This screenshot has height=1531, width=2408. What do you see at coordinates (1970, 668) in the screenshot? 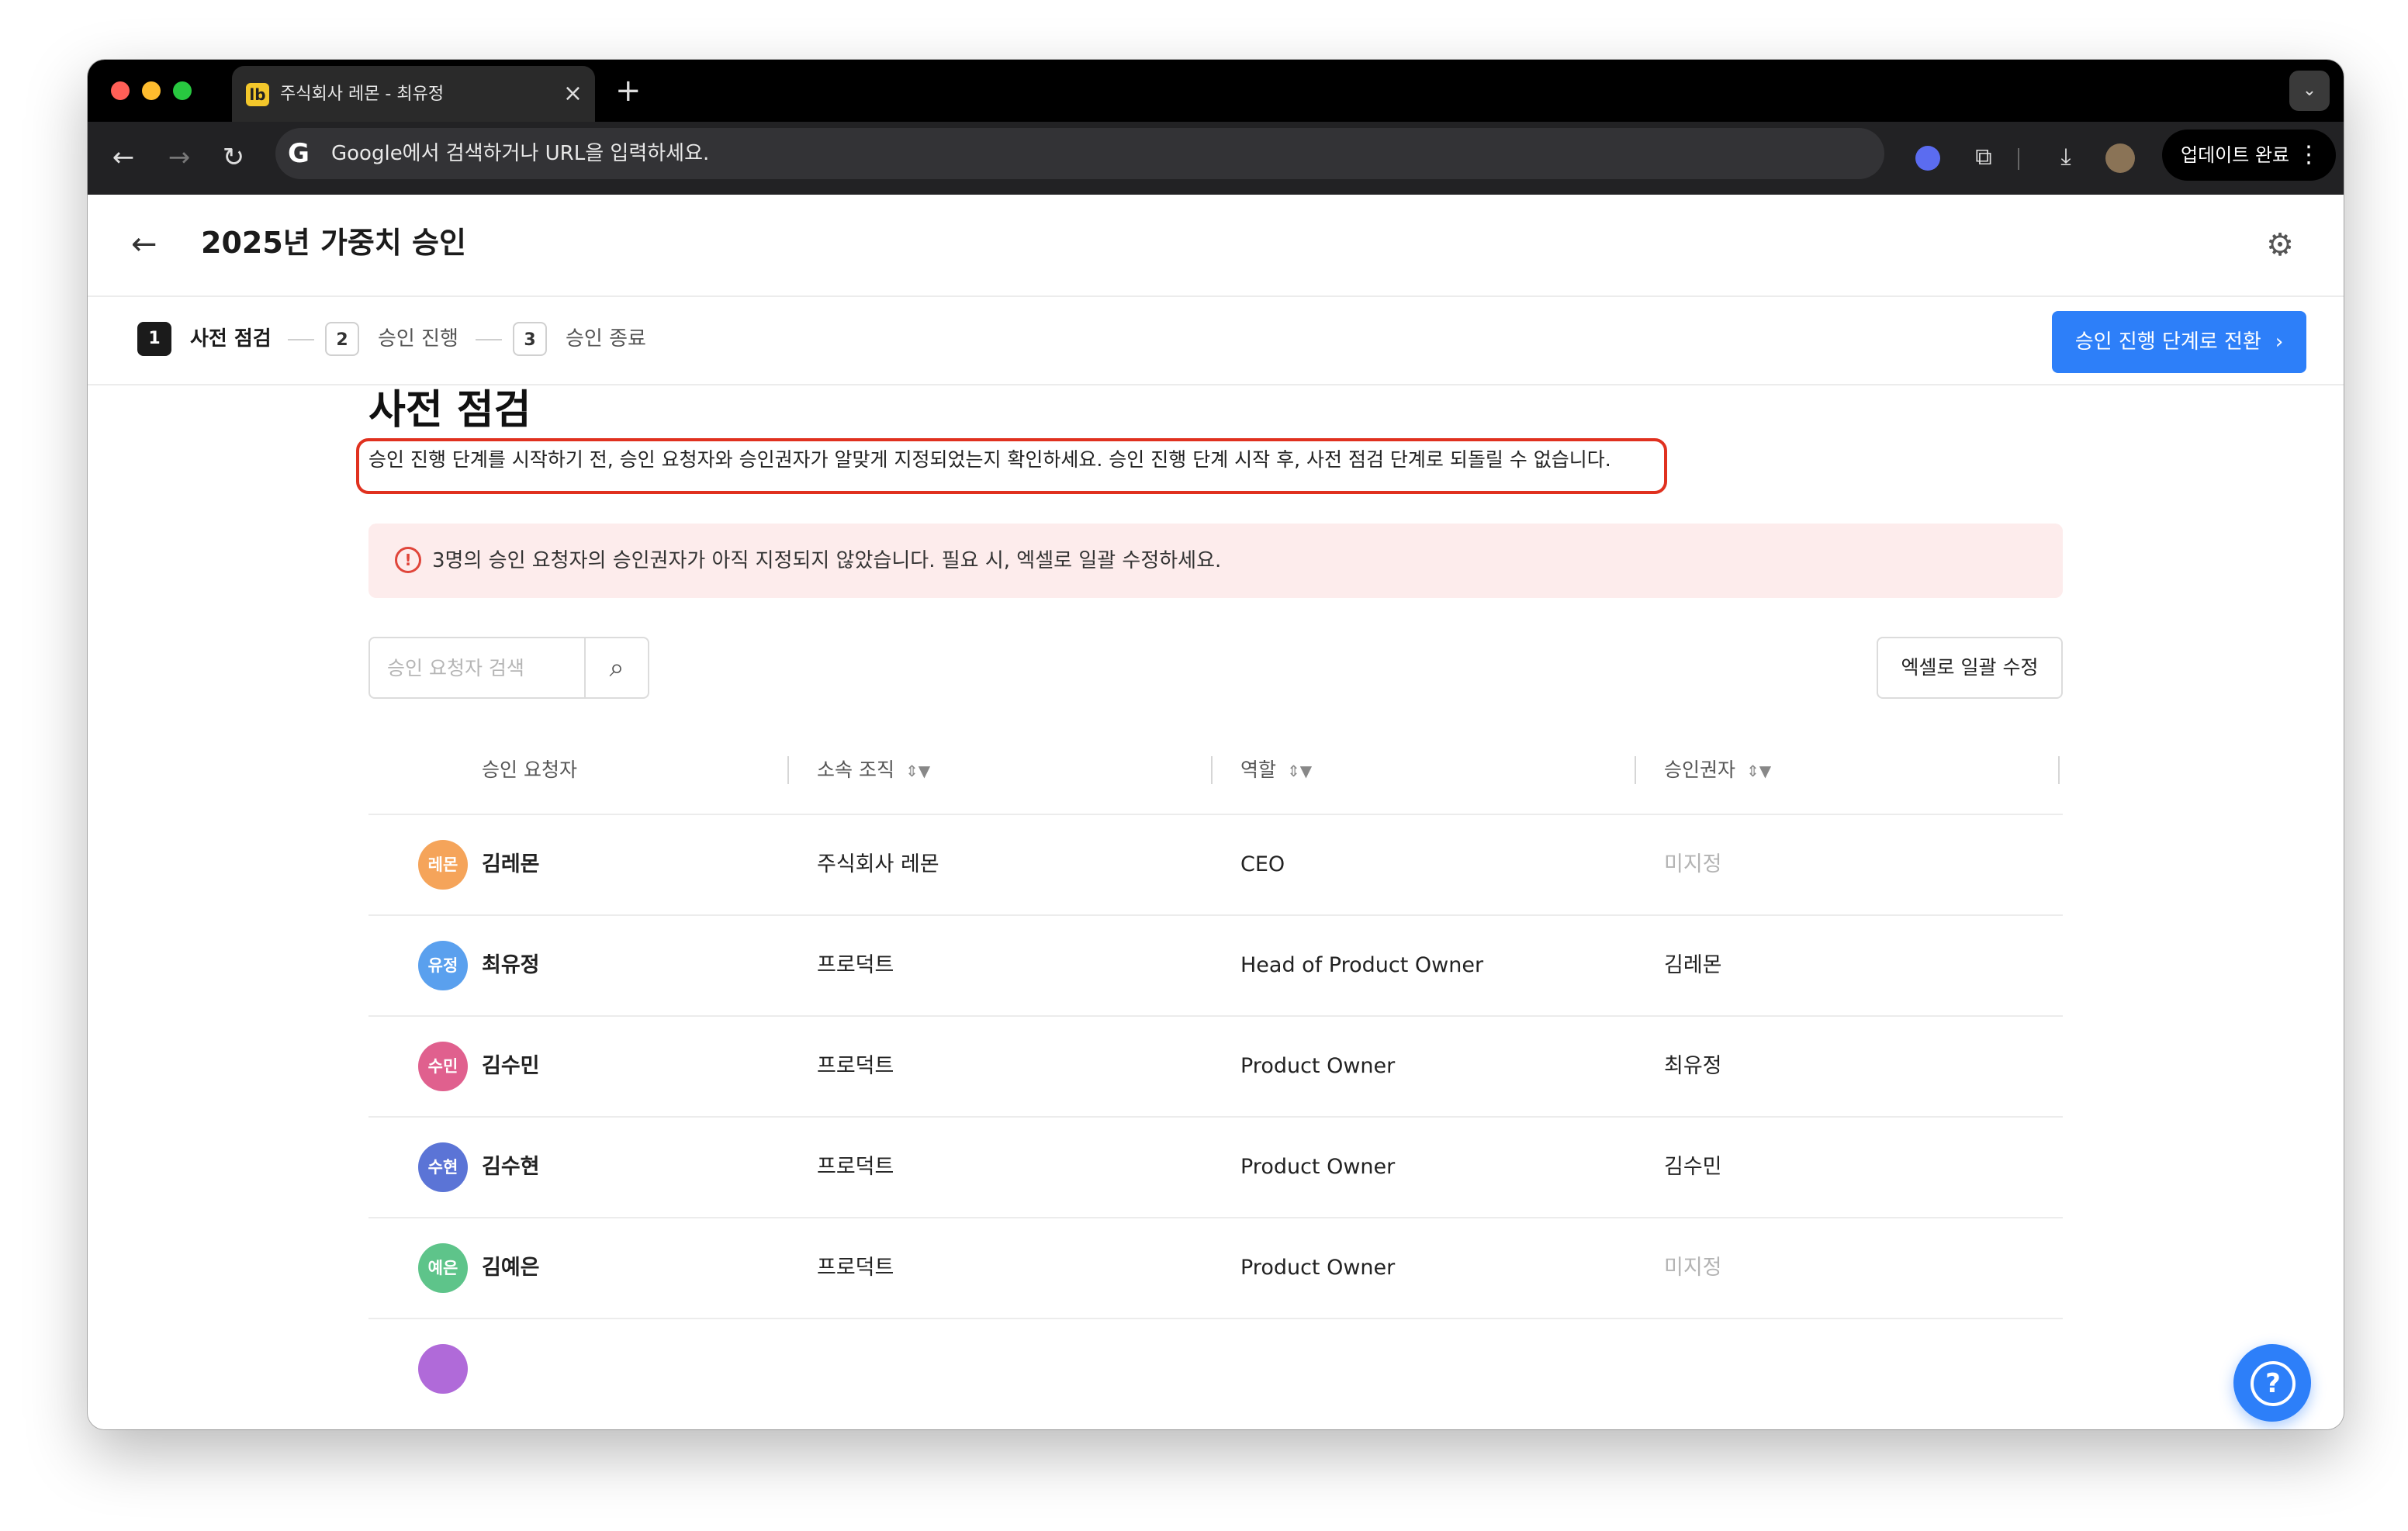
I see `excel-bulk-edit-button: 엑셀로 일괄 수정` at bounding box center [1970, 668].